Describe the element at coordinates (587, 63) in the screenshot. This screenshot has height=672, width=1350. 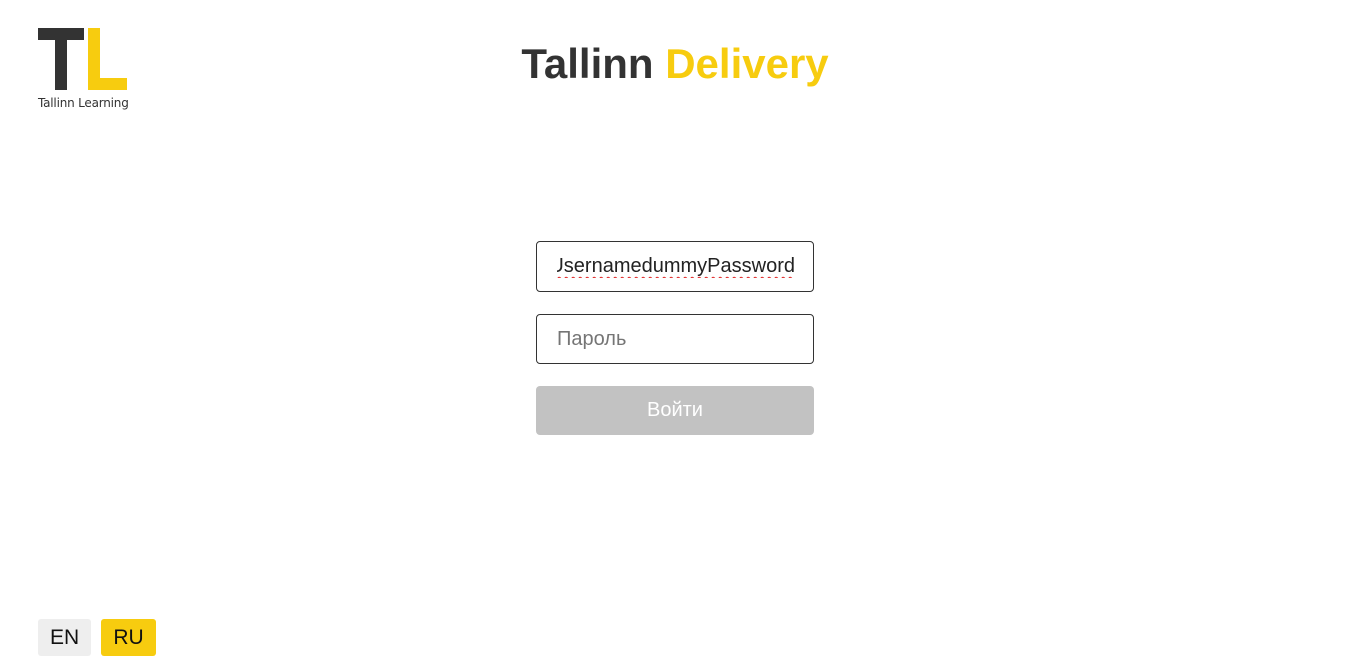
I see `app-title-main: Tallinn` at that location.